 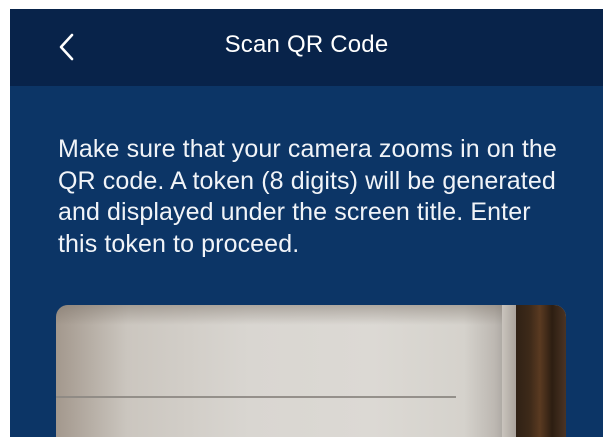 What do you see at coordinates (509, 371) in the screenshot?
I see `frame-edge` at bounding box center [509, 371].